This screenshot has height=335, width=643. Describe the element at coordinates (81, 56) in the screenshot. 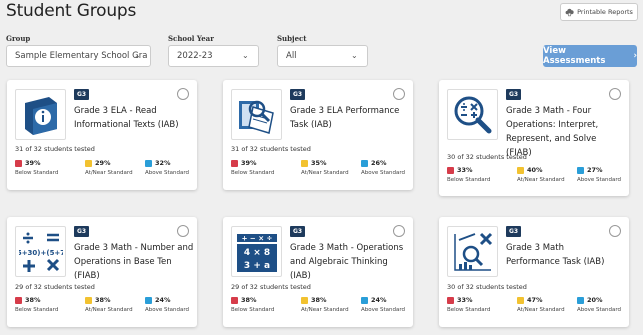

I see `group-value: Sample Elementary School Gra` at that location.